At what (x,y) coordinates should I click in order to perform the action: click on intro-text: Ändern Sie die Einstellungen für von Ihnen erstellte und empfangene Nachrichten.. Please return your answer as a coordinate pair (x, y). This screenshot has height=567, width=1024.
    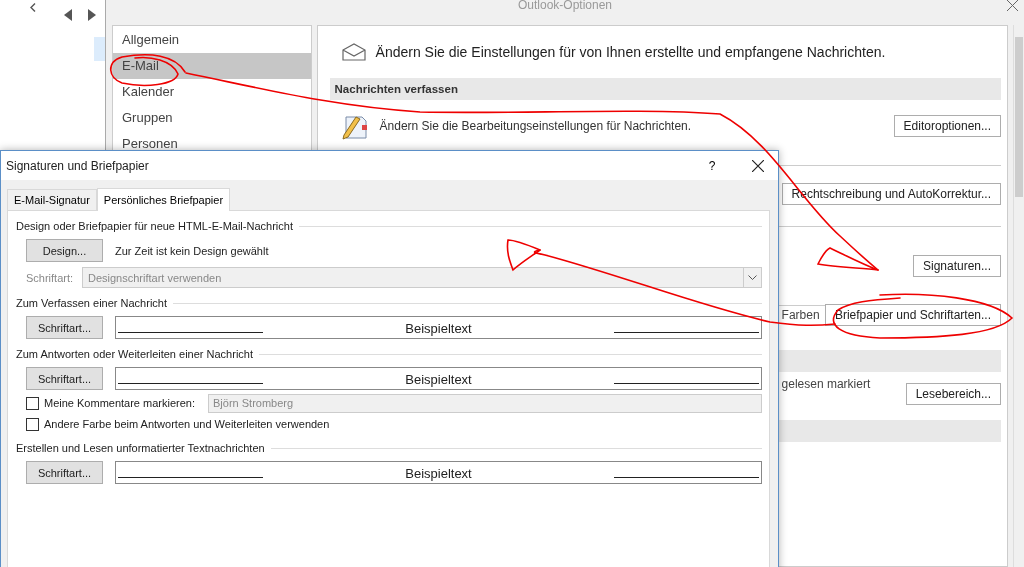
    Looking at the image, I should click on (630, 52).